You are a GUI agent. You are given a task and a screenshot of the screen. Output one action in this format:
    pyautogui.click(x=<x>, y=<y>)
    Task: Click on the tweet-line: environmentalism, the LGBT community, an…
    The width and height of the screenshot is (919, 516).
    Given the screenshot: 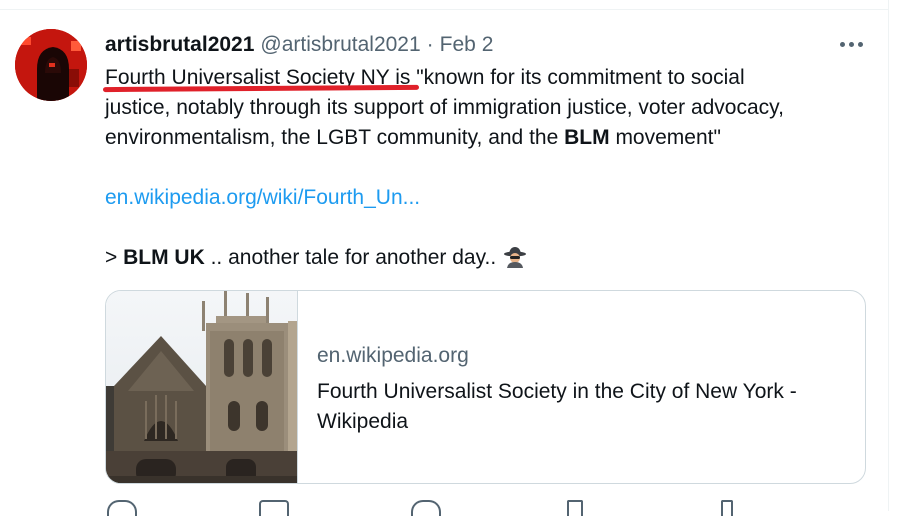 What is the action you would take?
    pyautogui.click(x=485, y=138)
    